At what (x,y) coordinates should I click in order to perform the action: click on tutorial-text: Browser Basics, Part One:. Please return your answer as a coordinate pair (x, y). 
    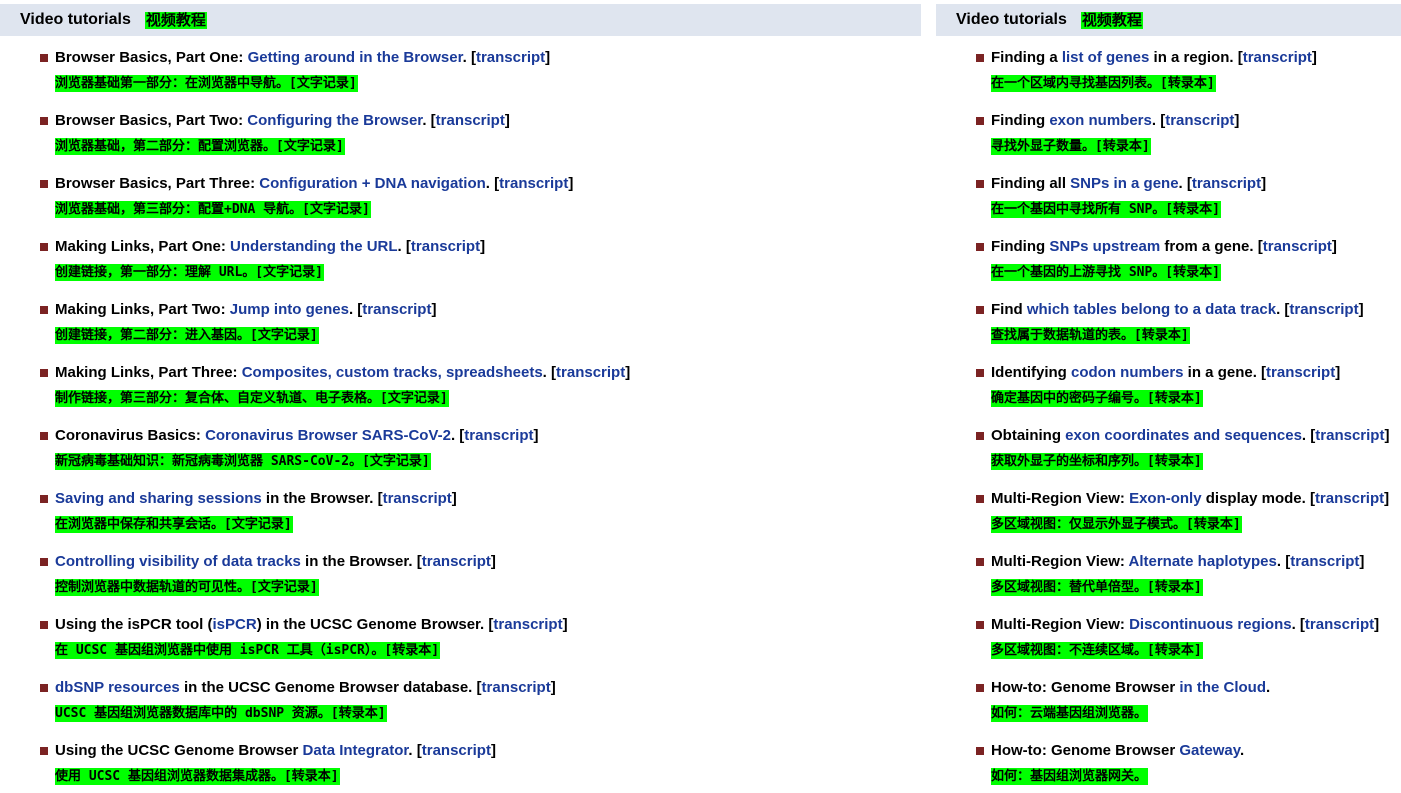
    Looking at the image, I should click on (151, 57).